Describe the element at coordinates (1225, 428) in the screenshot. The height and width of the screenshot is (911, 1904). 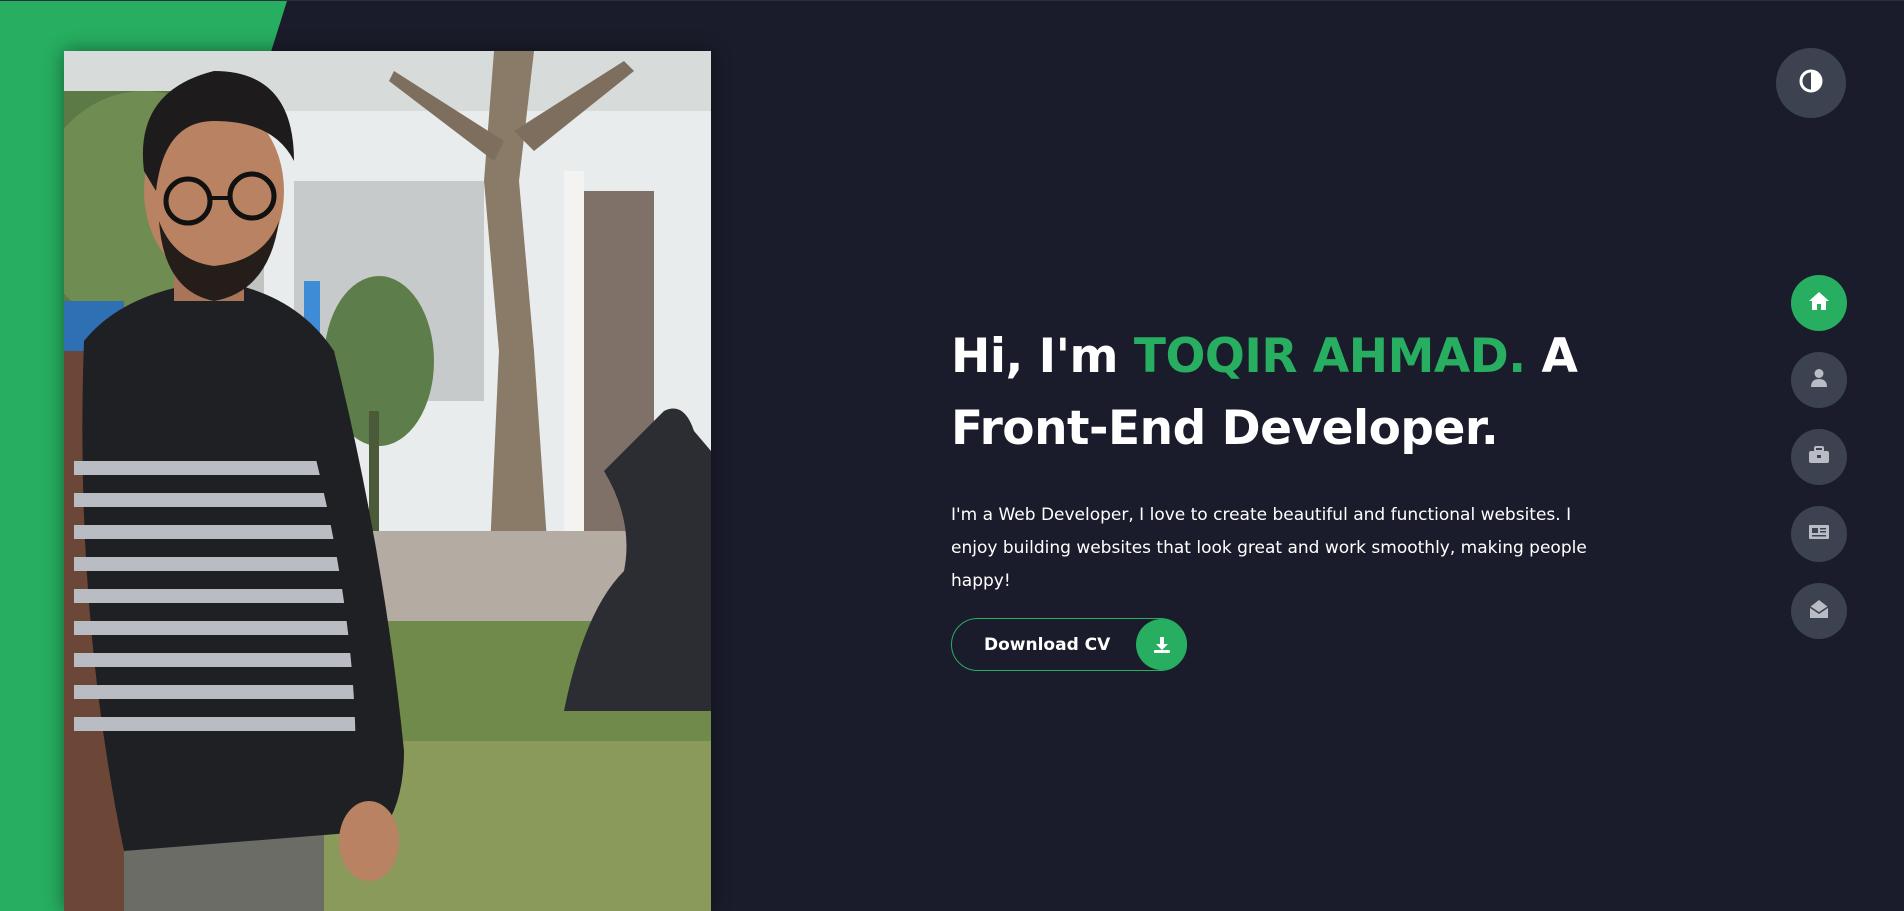
I see `role-text-b: Front-End Developer.` at that location.